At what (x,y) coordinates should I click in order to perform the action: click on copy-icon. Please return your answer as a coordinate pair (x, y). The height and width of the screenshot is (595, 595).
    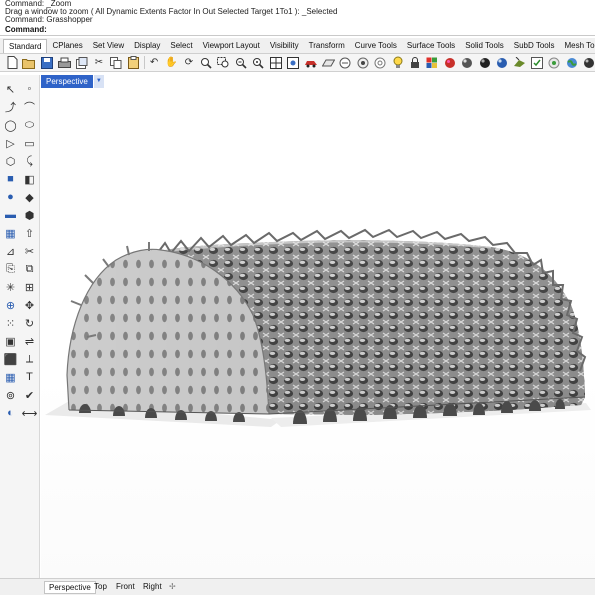
    Looking at the image, I should click on (116, 63).